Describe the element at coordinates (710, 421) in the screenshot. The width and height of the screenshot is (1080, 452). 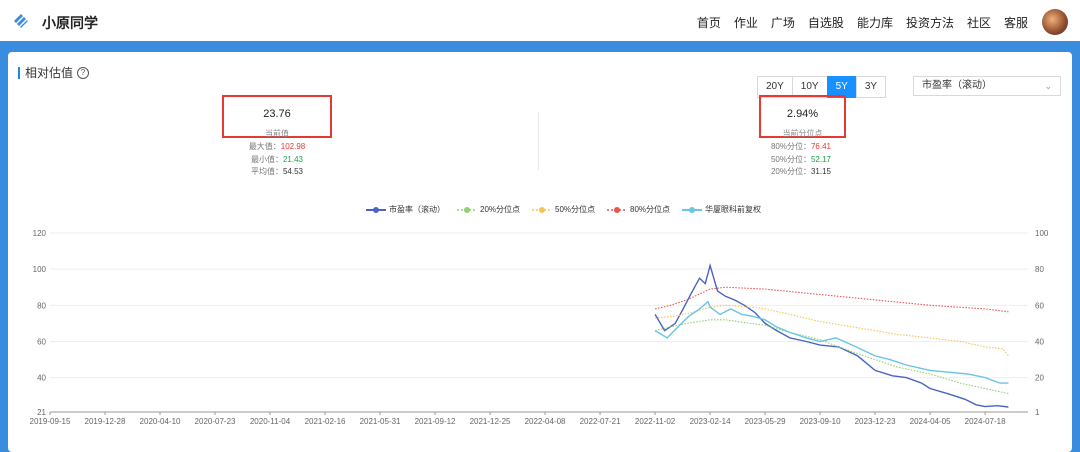
I see `x-tick-label: 2023-02-14` at that location.